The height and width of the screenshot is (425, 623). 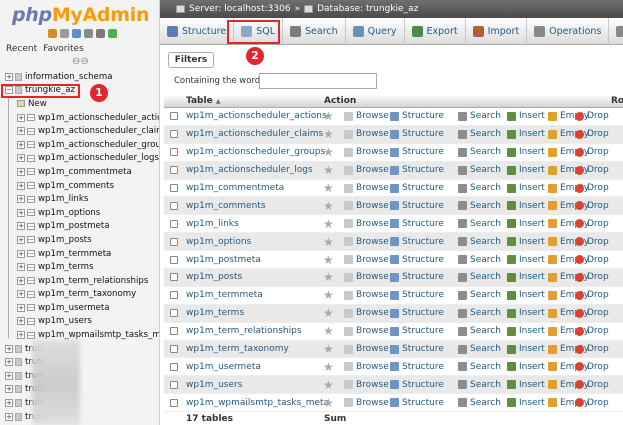 What do you see at coordinates (214, 385) in the screenshot?
I see `table-name-link: wp1m_users` at bounding box center [214, 385].